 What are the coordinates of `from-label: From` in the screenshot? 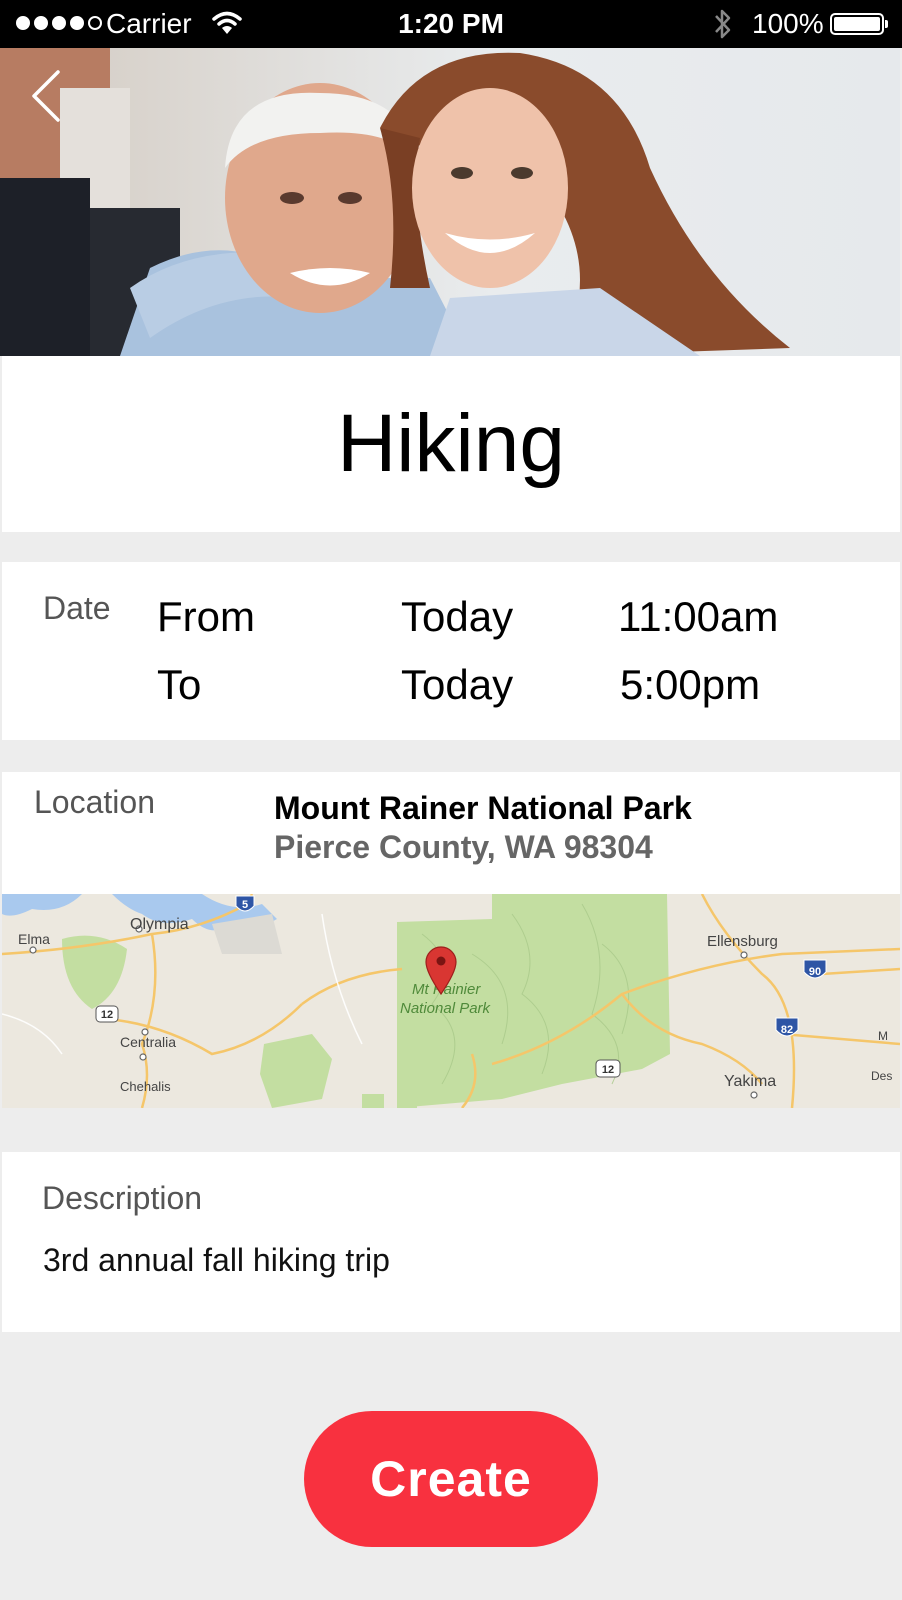 It's located at (206, 616).